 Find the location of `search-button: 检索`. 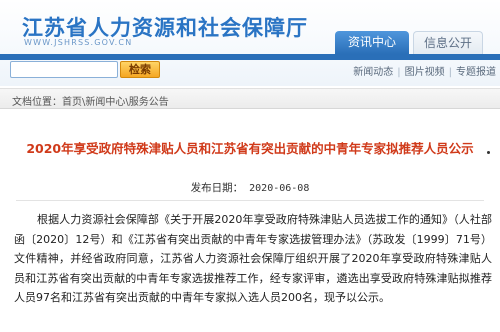

search-button: 检索 is located at coordinates (140, 69).